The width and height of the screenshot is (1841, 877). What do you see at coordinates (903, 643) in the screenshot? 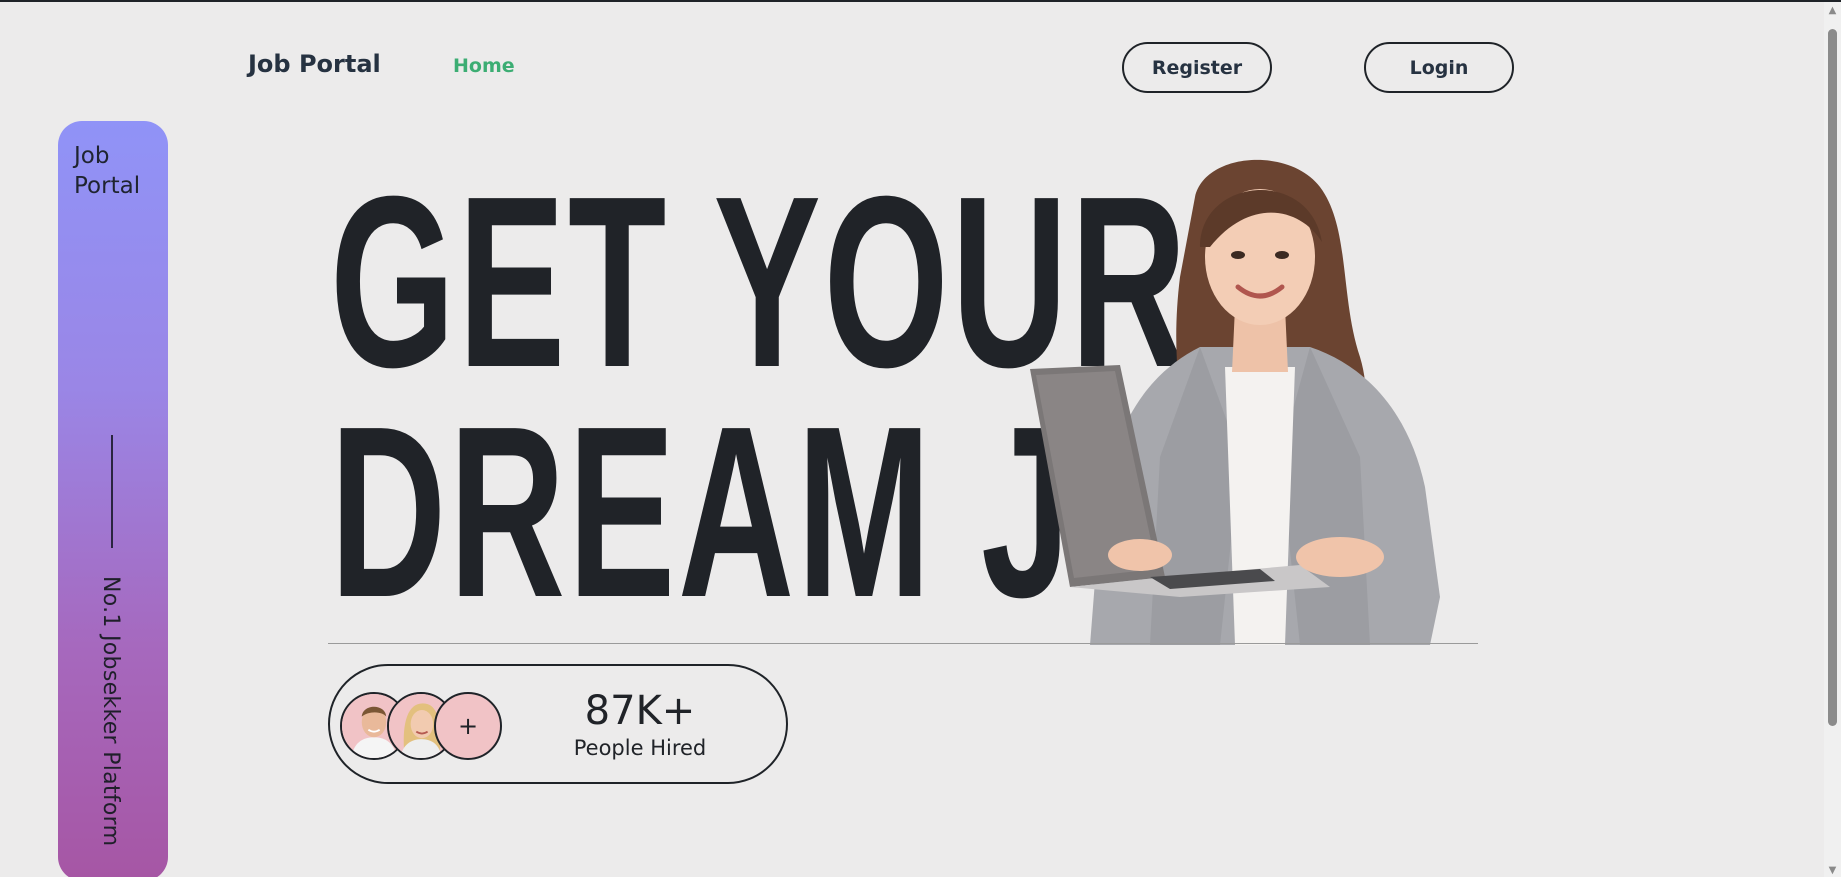
I see `hero-divider` at bounding box center [903, 643].